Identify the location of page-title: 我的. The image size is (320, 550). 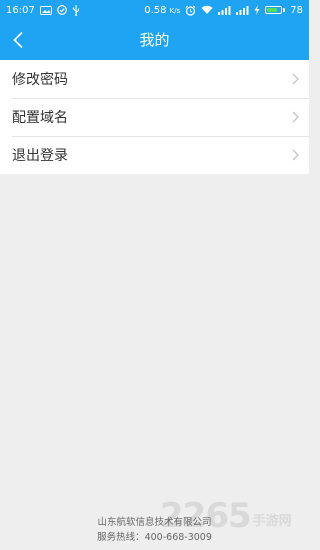
(154, 40).